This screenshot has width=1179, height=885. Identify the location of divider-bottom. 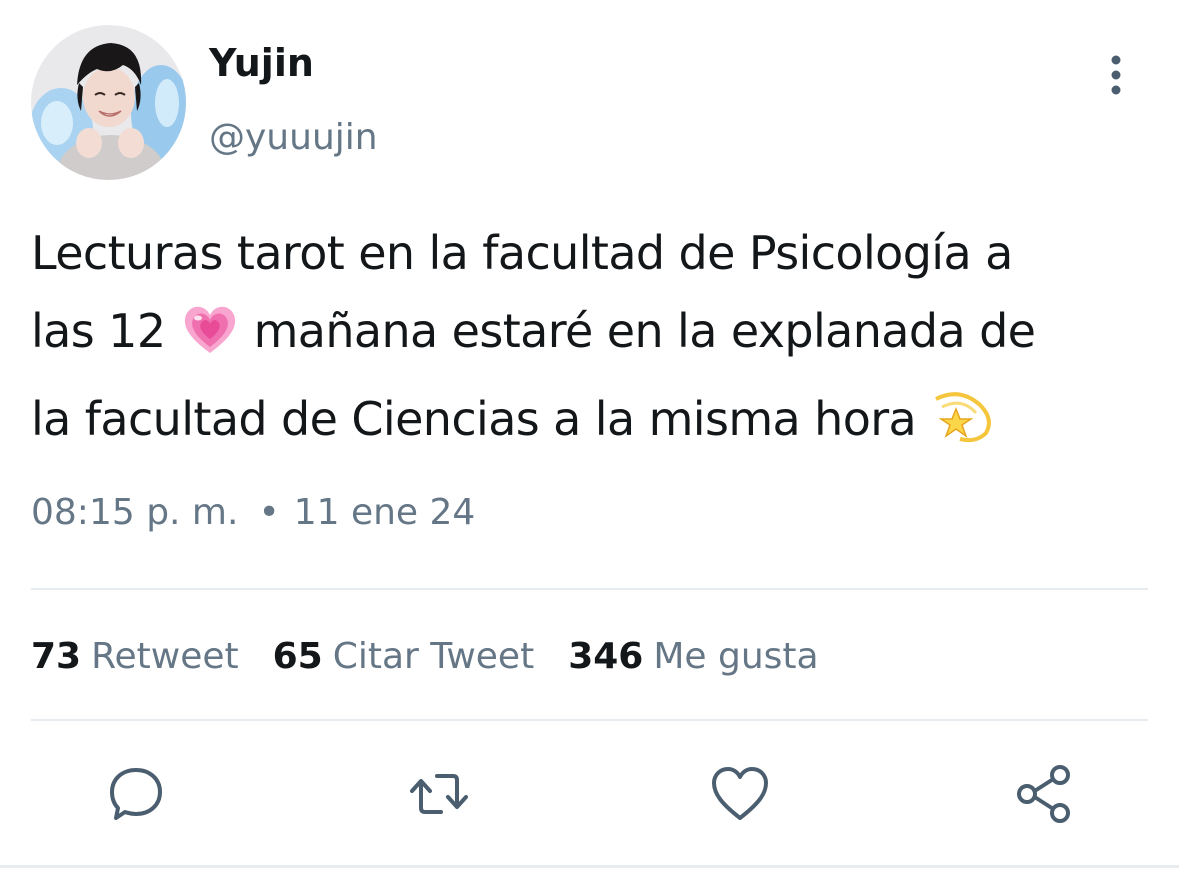
(589, 720).